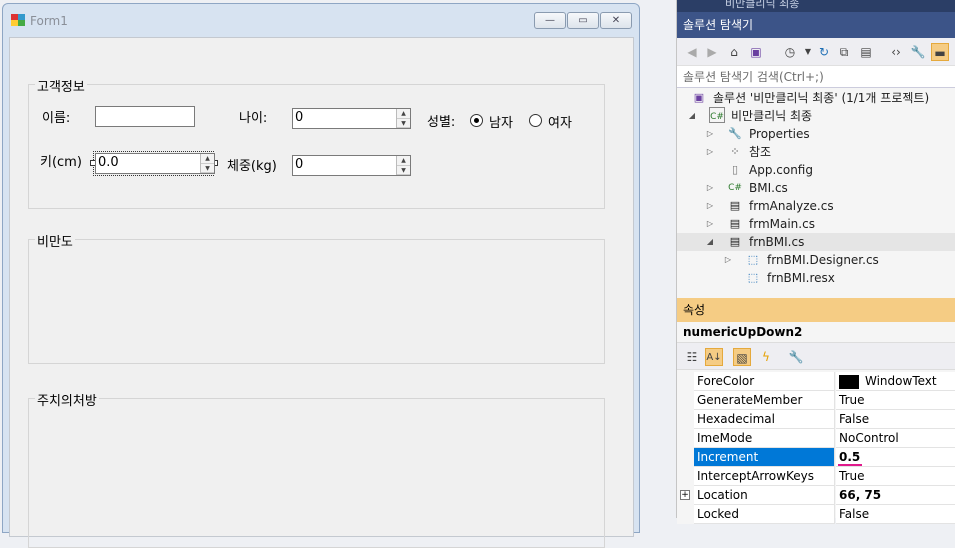 This screenshot has height=548, width=955. What do you see at coordinates (550, 20) in the screenshot?
I see `minimize-button: —` at bounding box center [550, 20].